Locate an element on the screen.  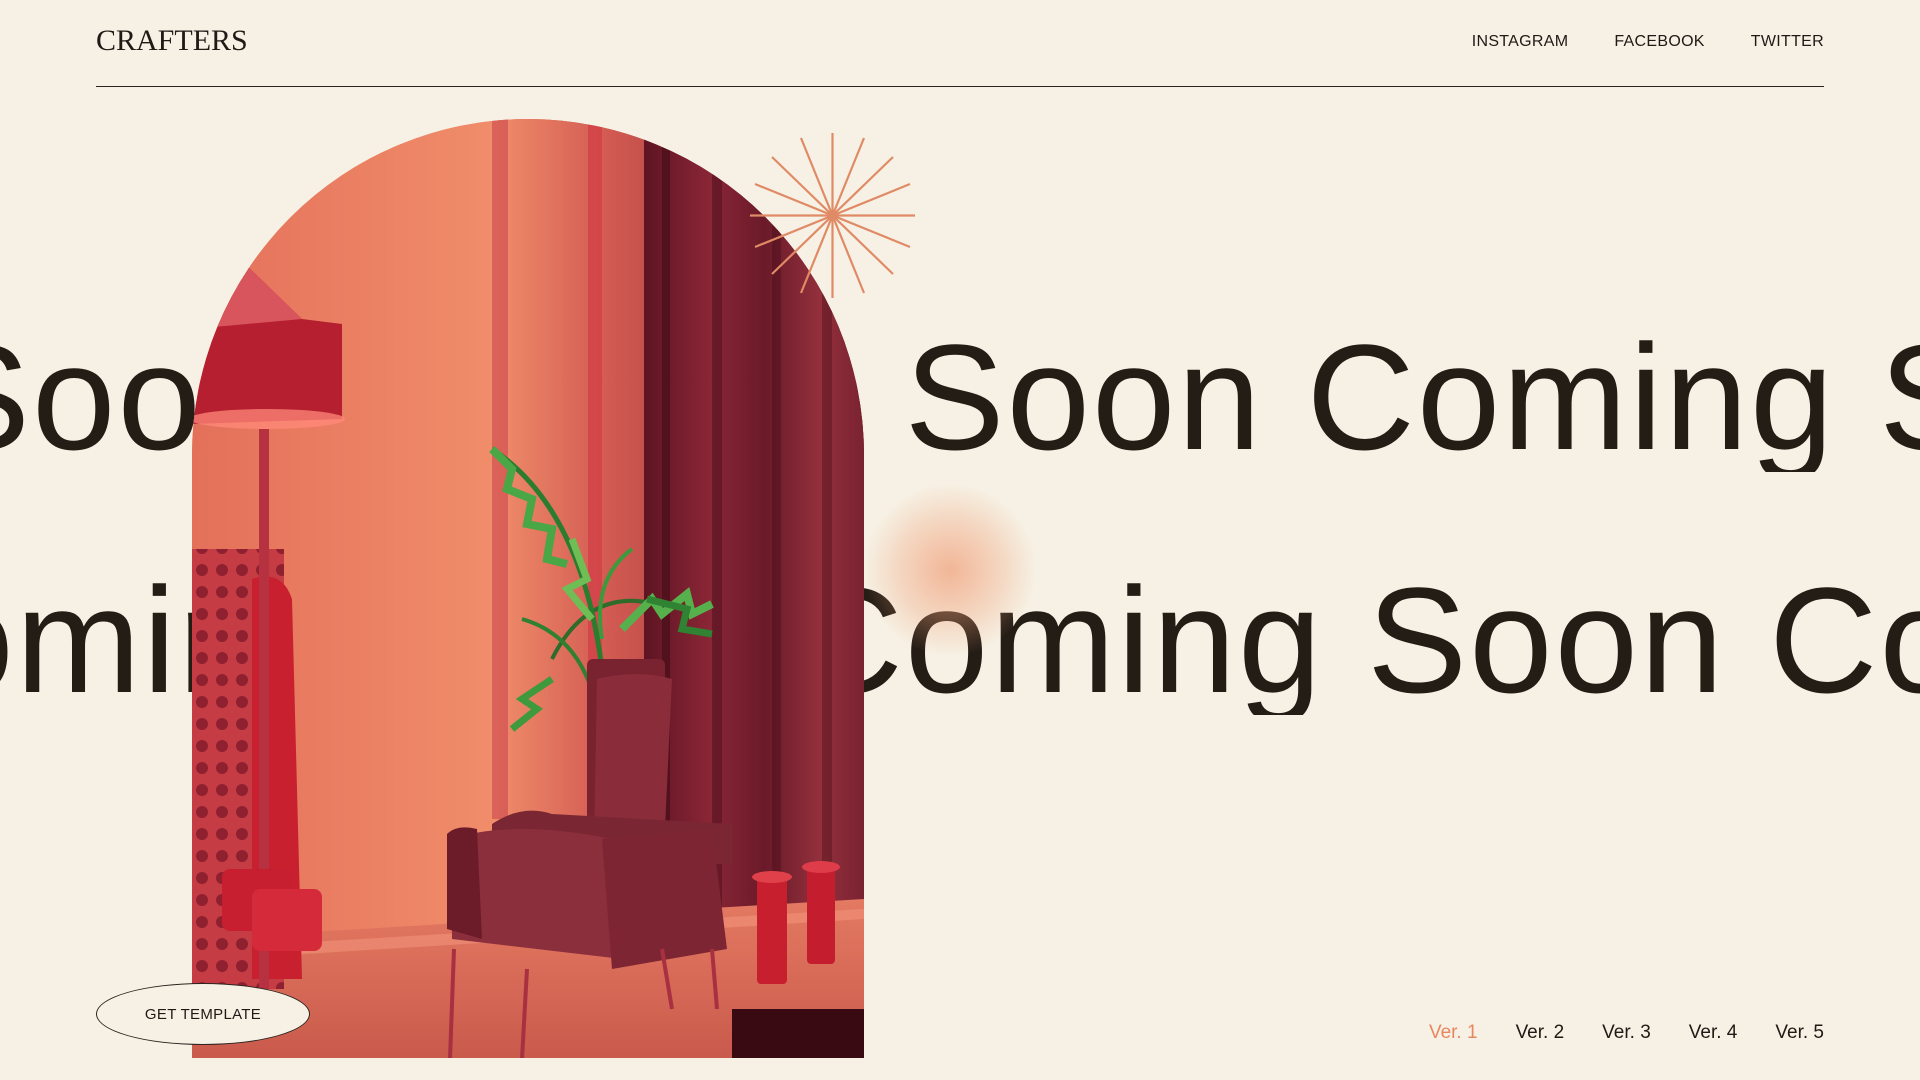
version-5-link: Ver. 5 is located at coordinates (1799, 1033).